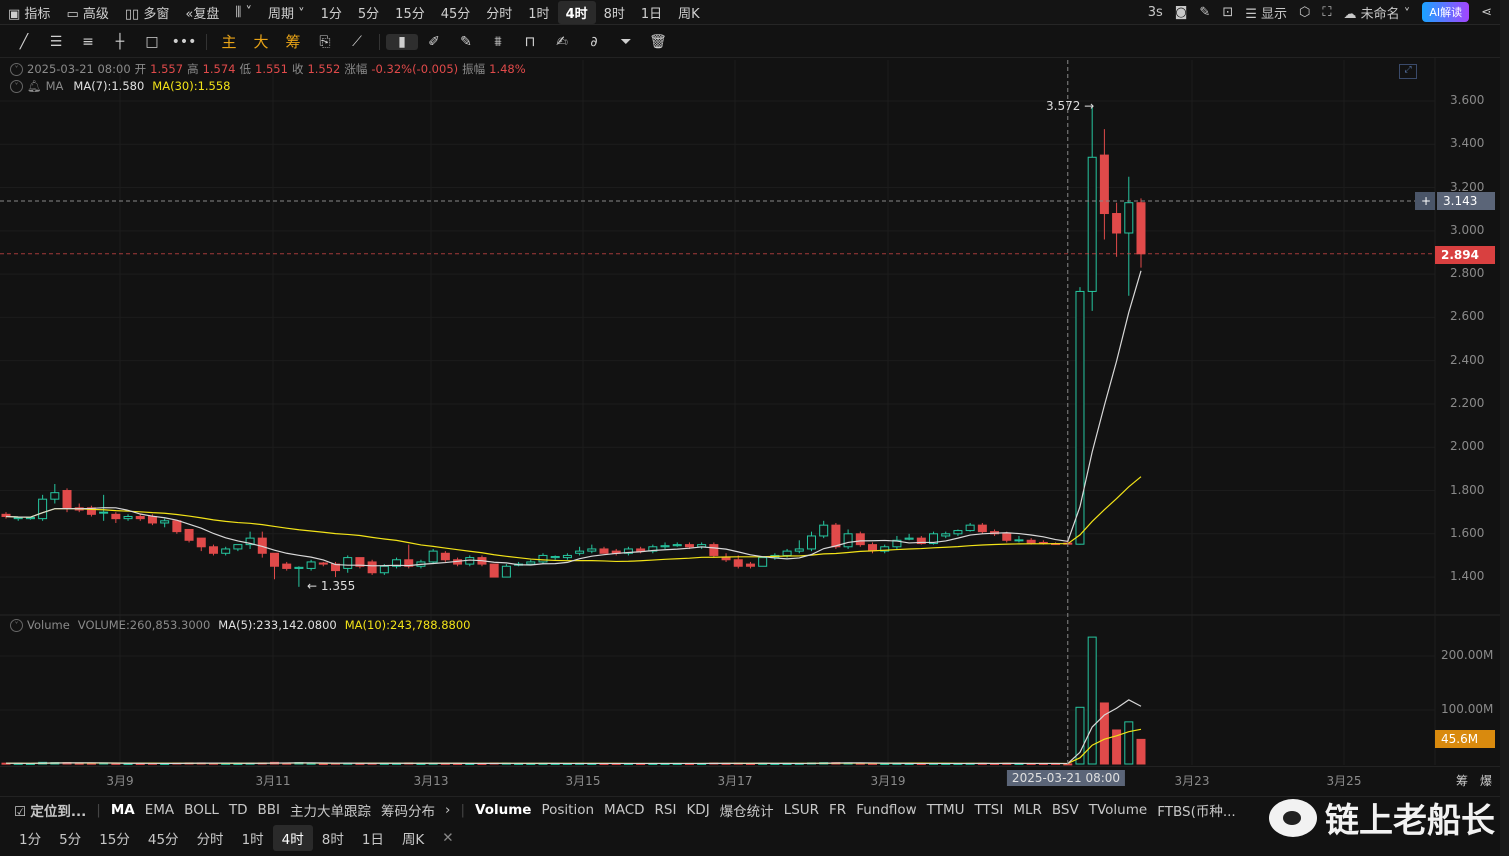 This screenshot has width=1509, height=856. I want to click on last-price-label: 2.894, so click(1465, 255).